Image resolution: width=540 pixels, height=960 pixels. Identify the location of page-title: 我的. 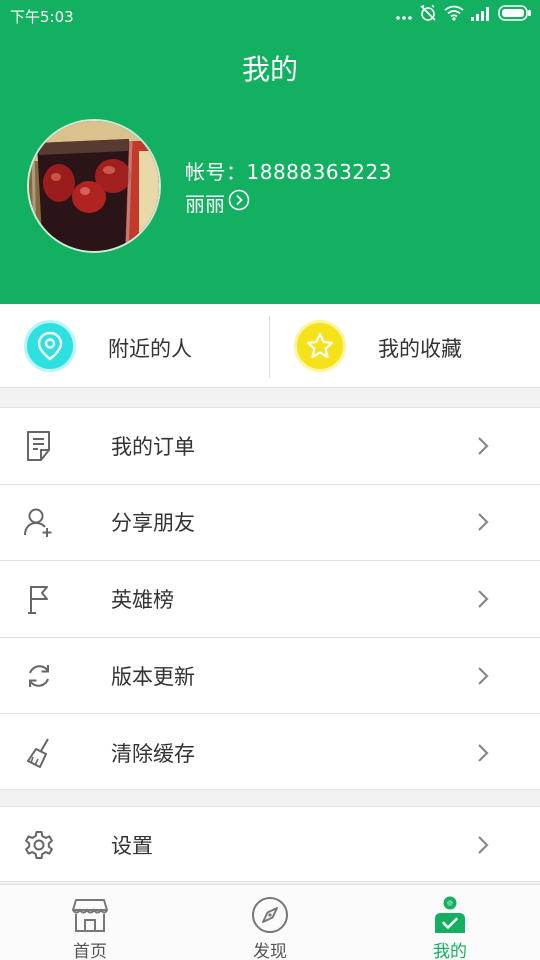
(269, 69).